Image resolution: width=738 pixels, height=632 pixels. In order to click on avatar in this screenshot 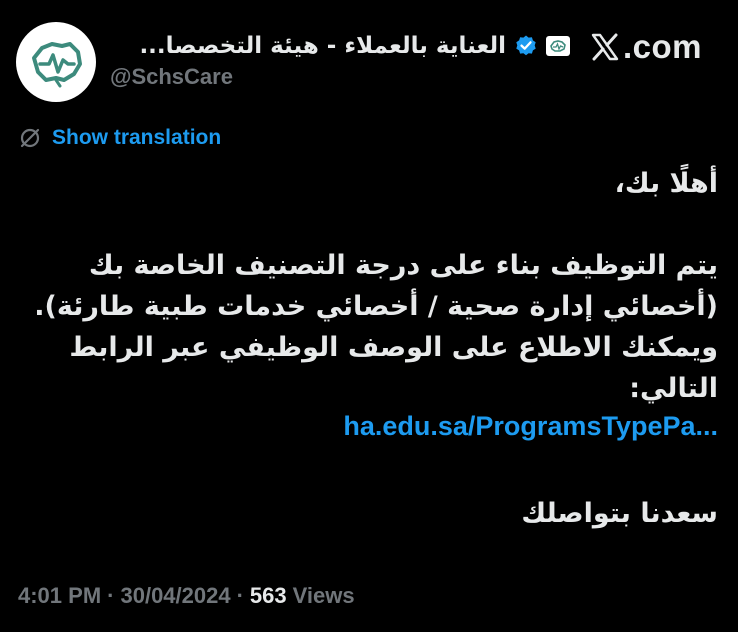, I will do `click(56, 62)`.